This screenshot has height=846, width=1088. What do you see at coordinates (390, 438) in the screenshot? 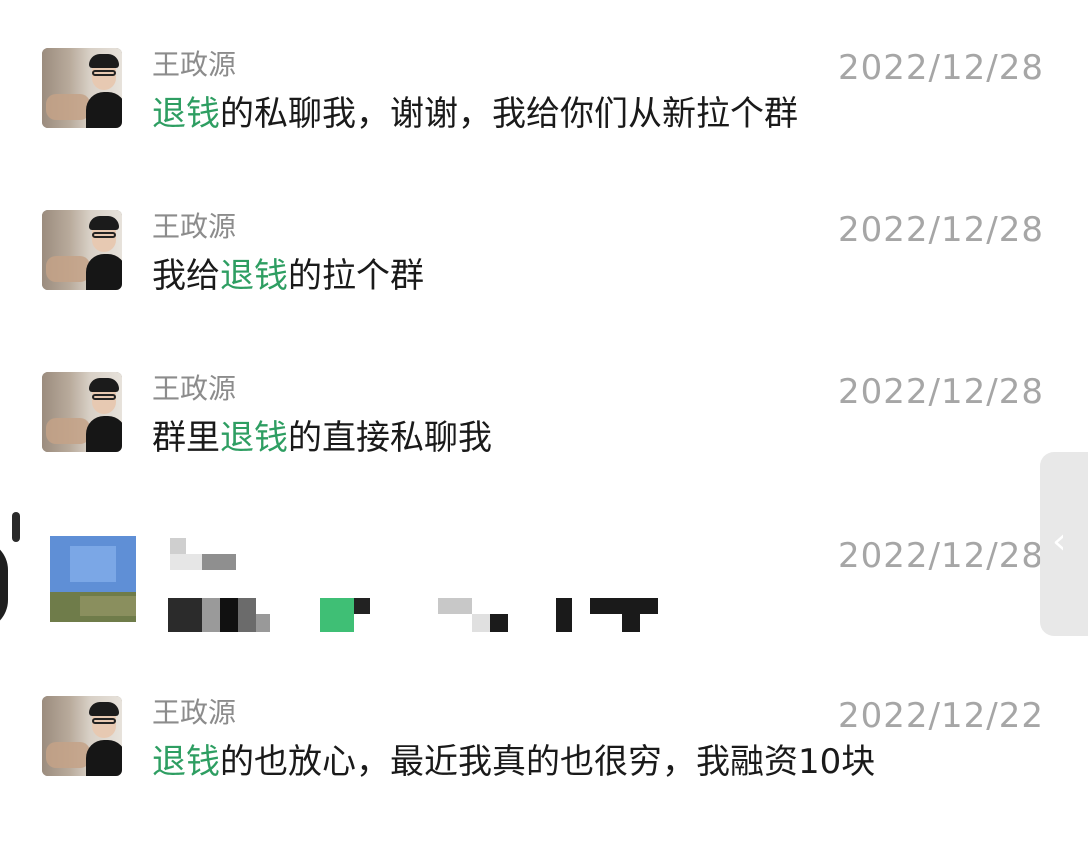
I see `message-text-rest: 的直接私聊我` at bounding box center [390, 438].